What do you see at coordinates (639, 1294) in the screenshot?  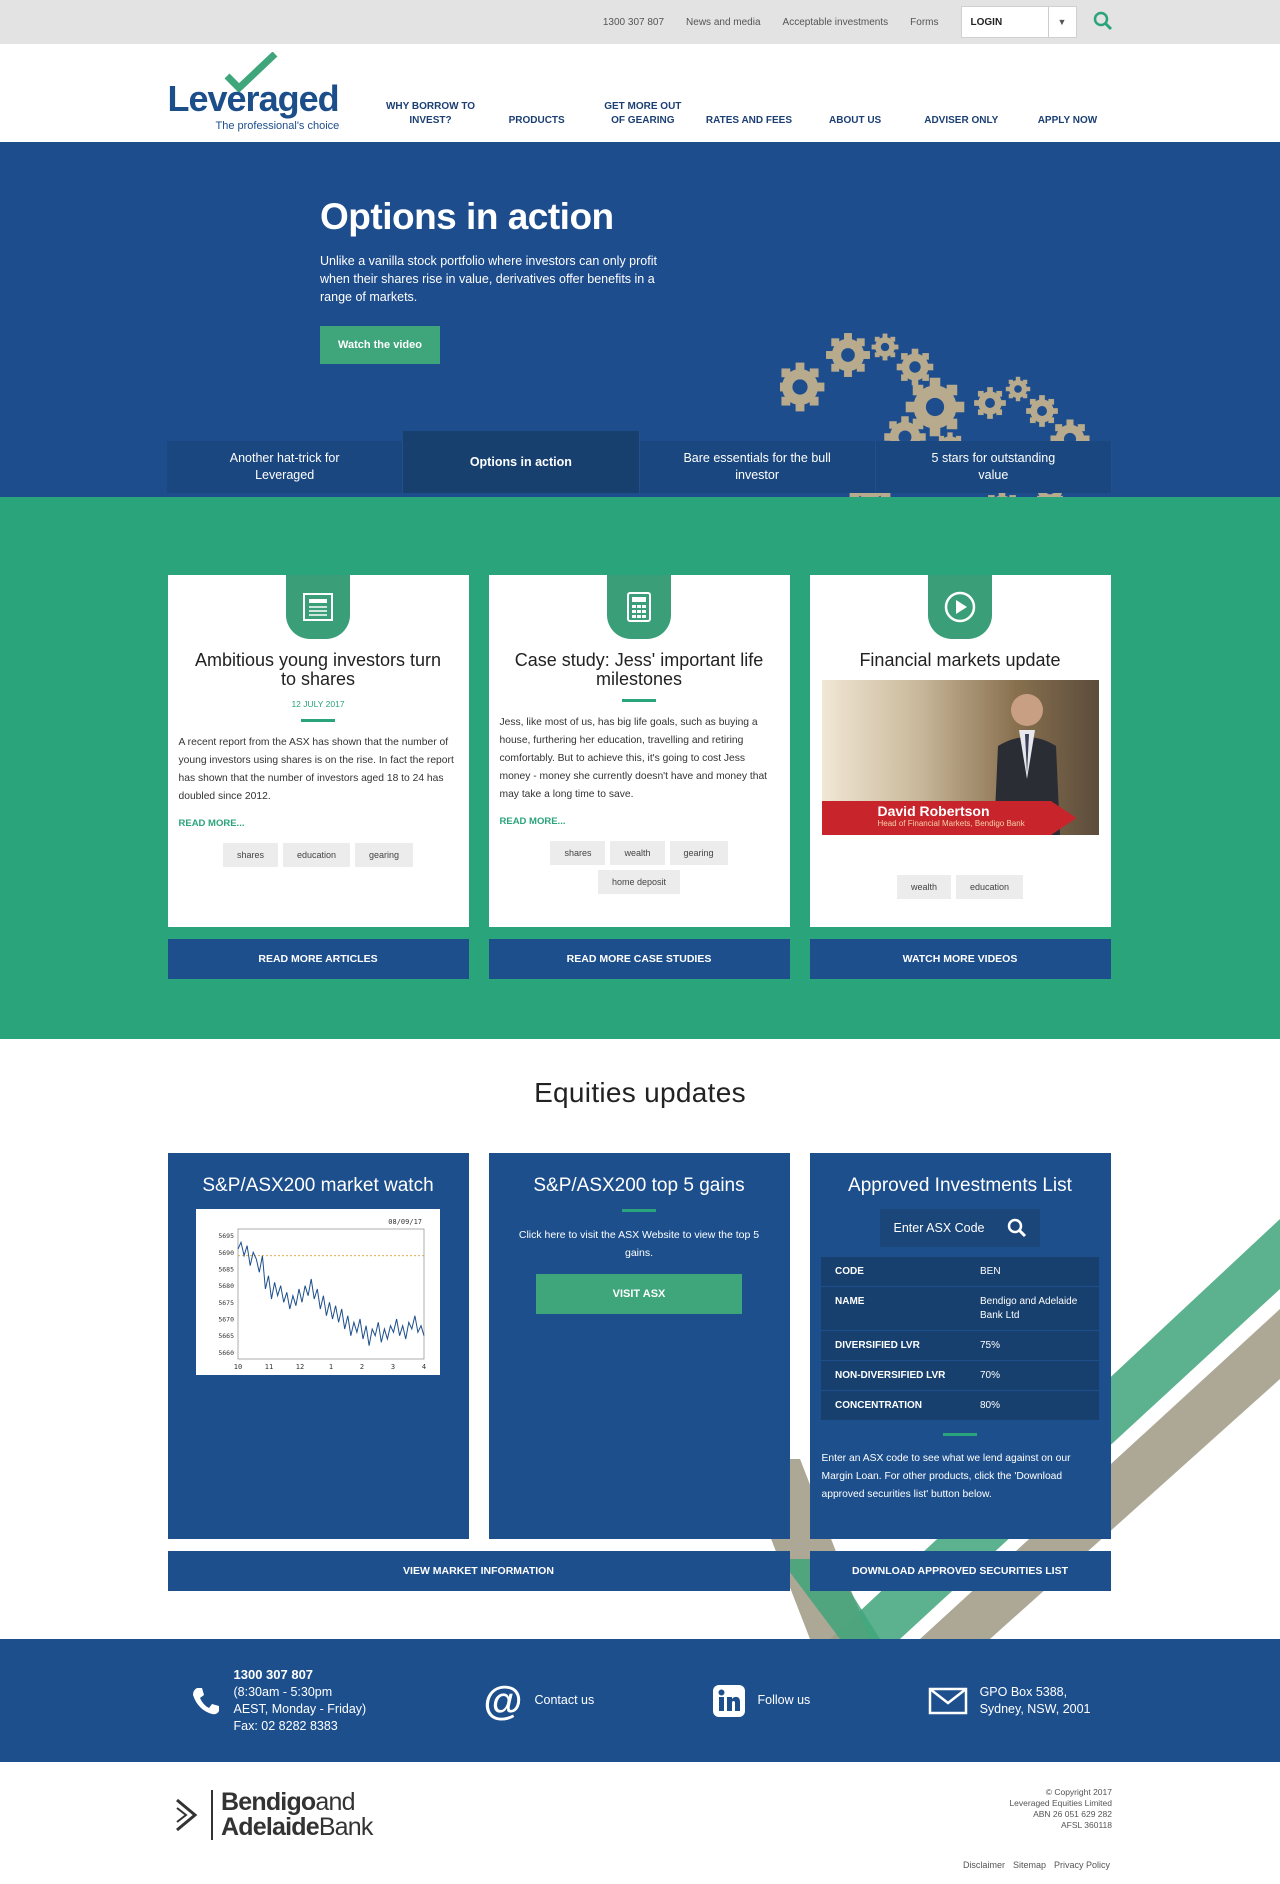 I see `visit-asx-button: VISIT ASX` at bounding box center [639, 1294].